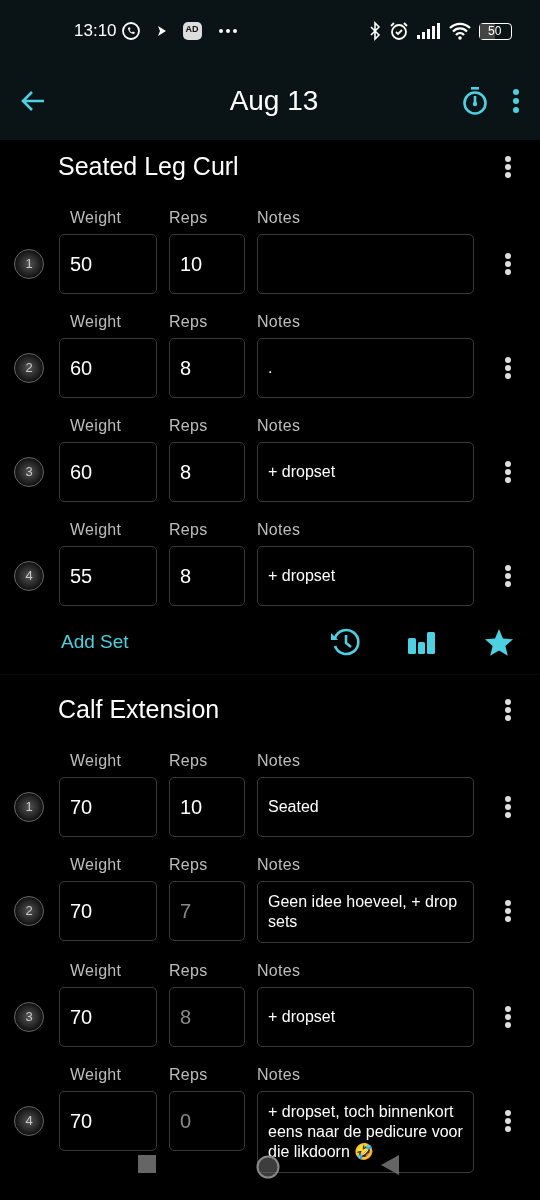 The width and height of the screenshot is (540, 1200). What do you see at coordinates (365, 807) in the screenshot?
I see `notes-field: Seated` at bounding box center [365, 807].